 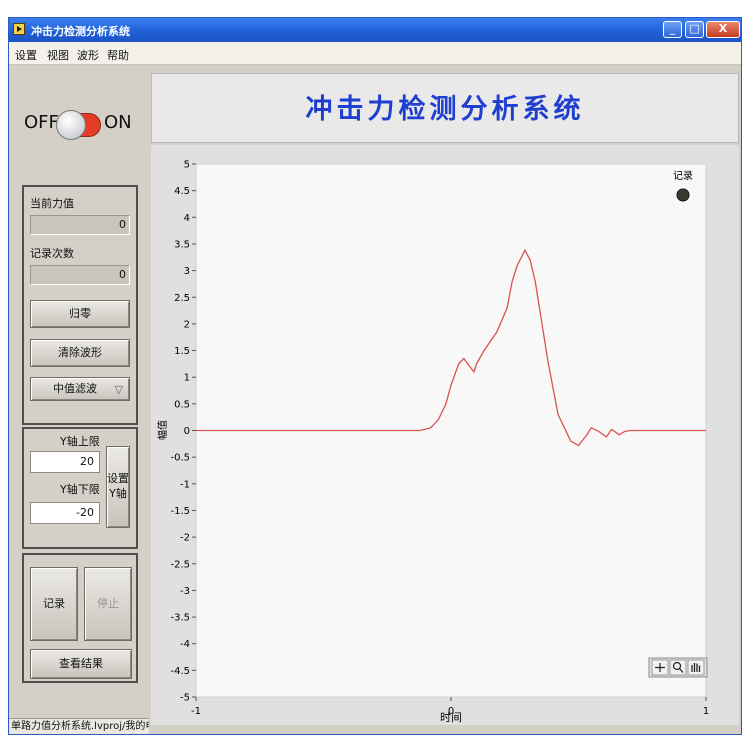 I want to click on force-label: 当前力值, so click(x=52, y=203).